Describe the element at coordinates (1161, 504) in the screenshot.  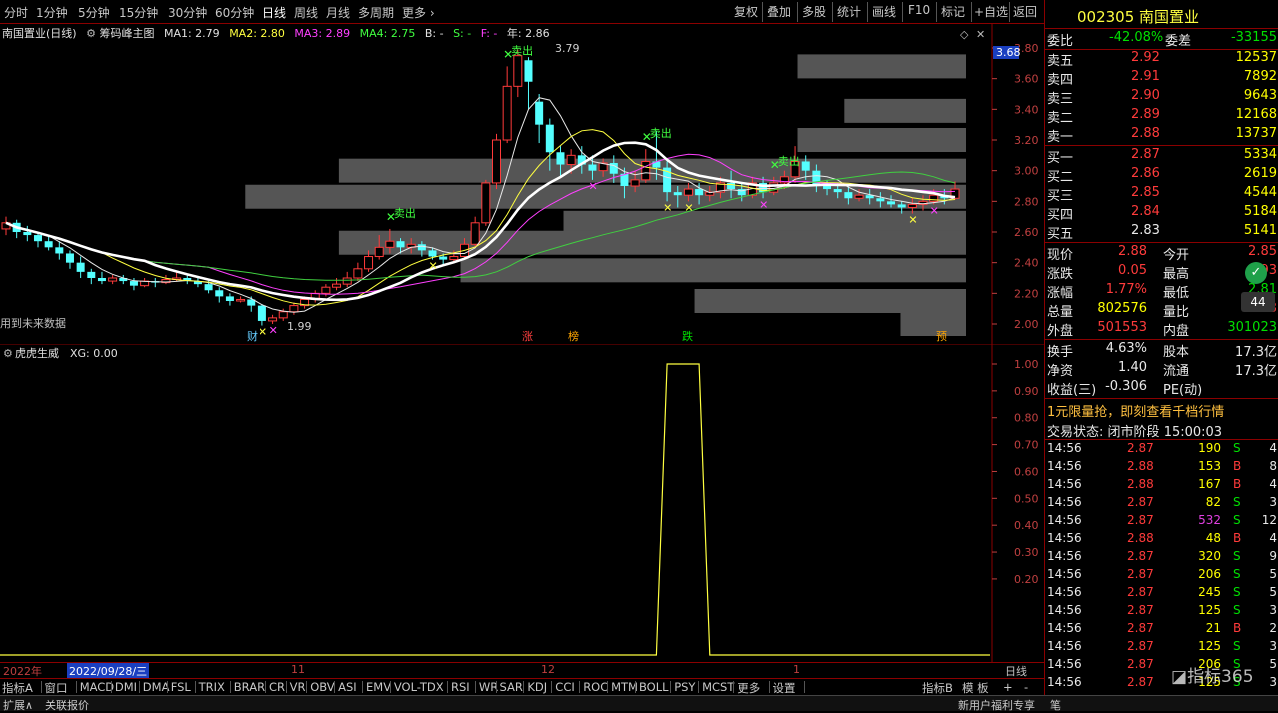
I see `tick-row: 14:56 2.87 82 S 3` at that location.